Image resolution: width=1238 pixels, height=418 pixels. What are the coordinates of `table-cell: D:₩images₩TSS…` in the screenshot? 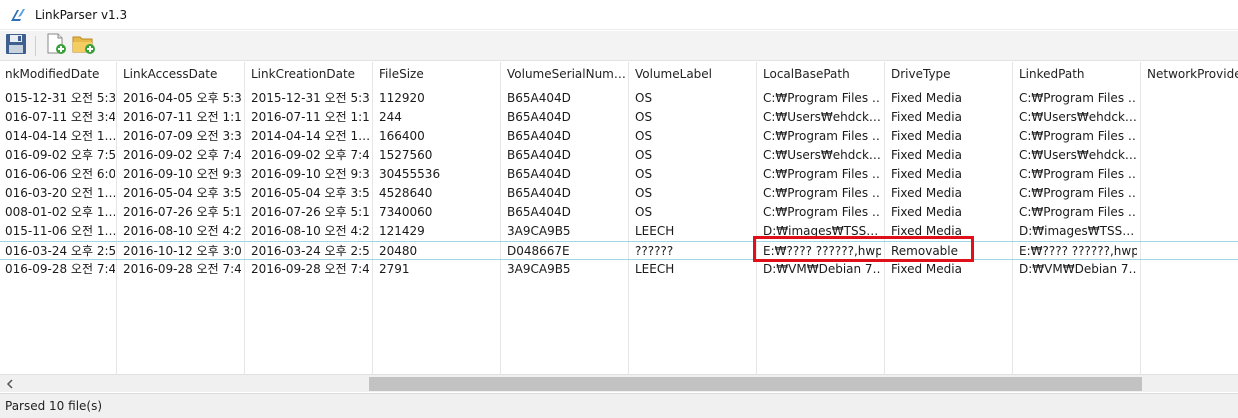 It's located at (1077, 231).